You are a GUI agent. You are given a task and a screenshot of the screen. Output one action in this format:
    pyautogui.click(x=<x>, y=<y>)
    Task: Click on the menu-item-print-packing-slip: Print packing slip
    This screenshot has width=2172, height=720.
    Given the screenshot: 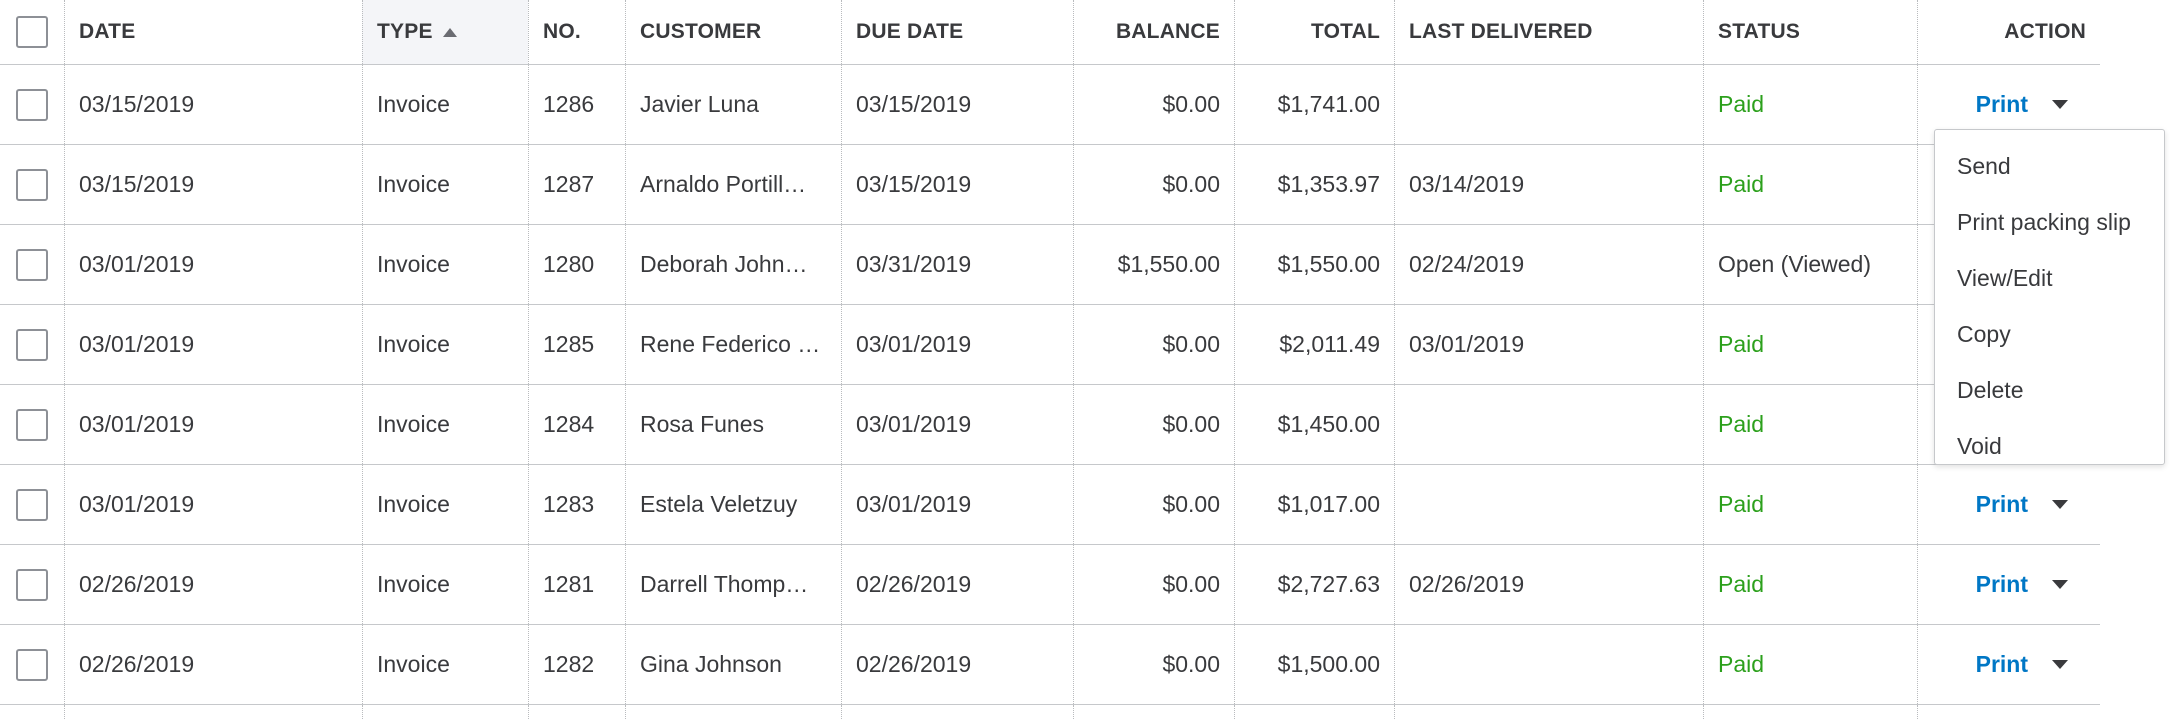 What is the action you would take?
    pyautogui.click(x=2049, y=222)
    